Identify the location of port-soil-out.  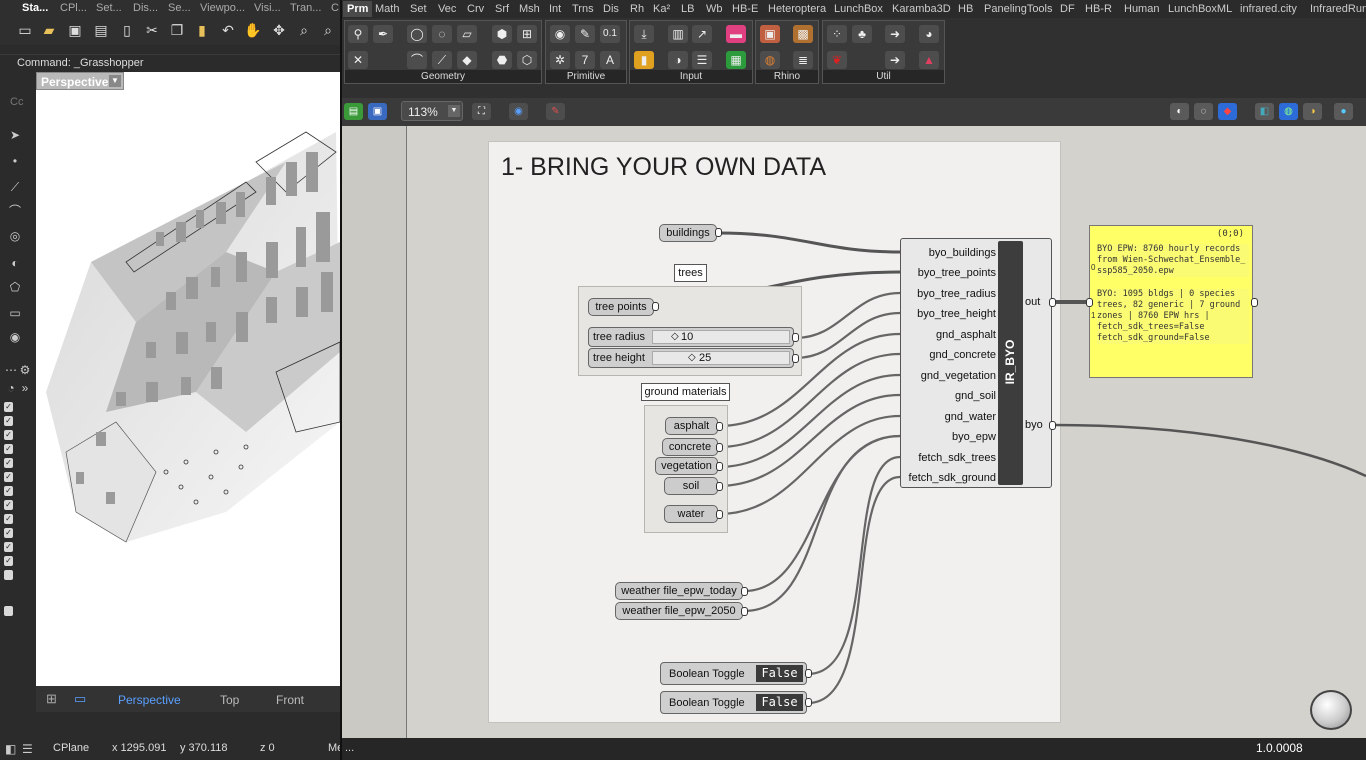
(719, 486).